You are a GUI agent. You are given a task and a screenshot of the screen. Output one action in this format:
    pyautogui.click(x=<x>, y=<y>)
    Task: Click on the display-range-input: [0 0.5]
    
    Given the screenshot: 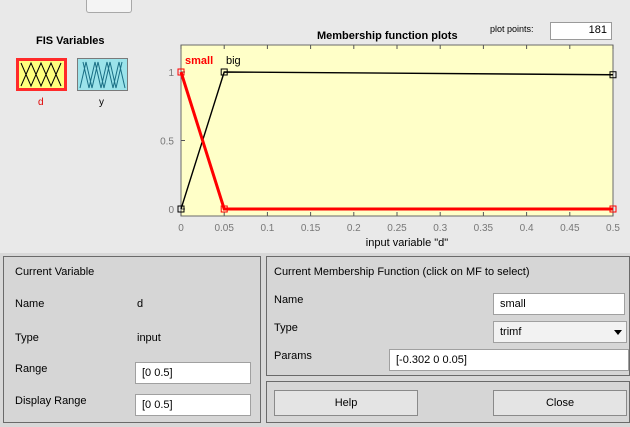 What is the action you would take?
    pyautogui.click(x=193, y=405)
    